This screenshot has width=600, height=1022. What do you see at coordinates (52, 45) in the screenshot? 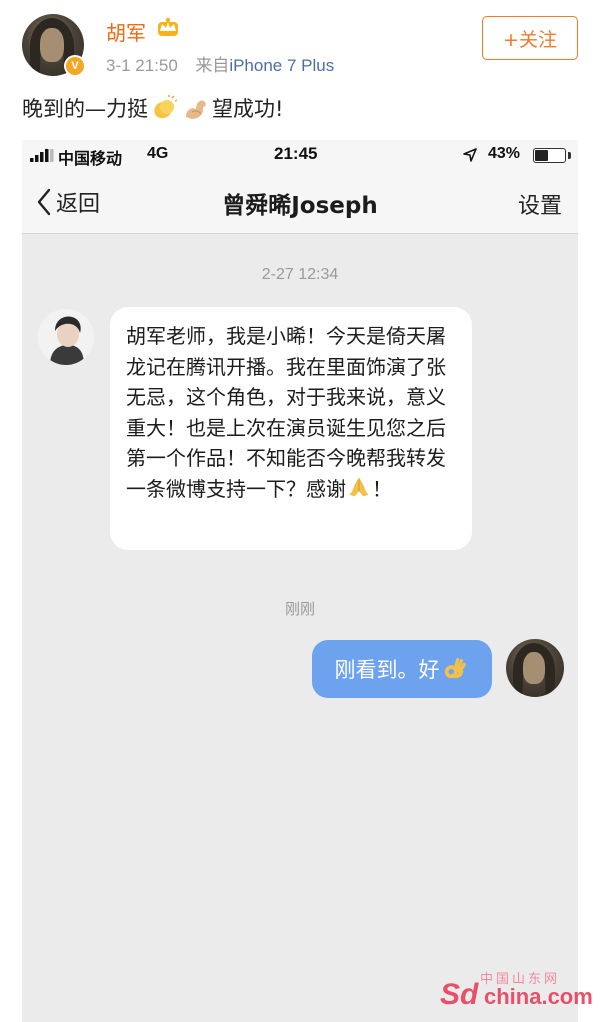
I see `avatar-face` at bounding box center [52, 45].